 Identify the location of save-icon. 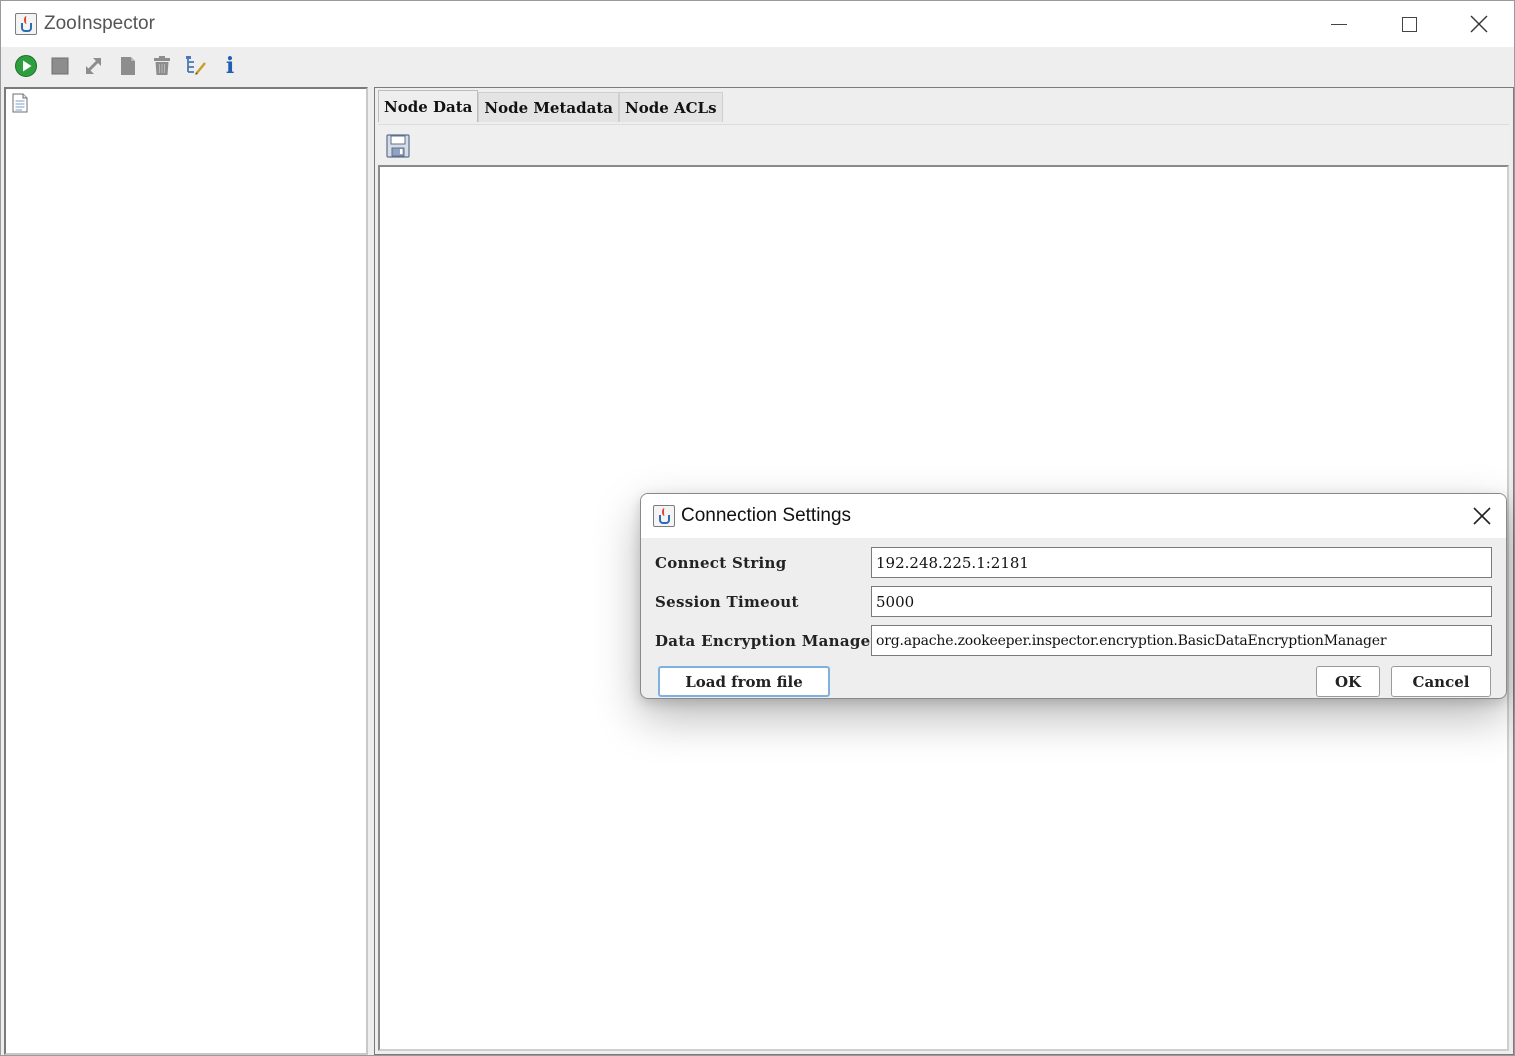
(398, 146).